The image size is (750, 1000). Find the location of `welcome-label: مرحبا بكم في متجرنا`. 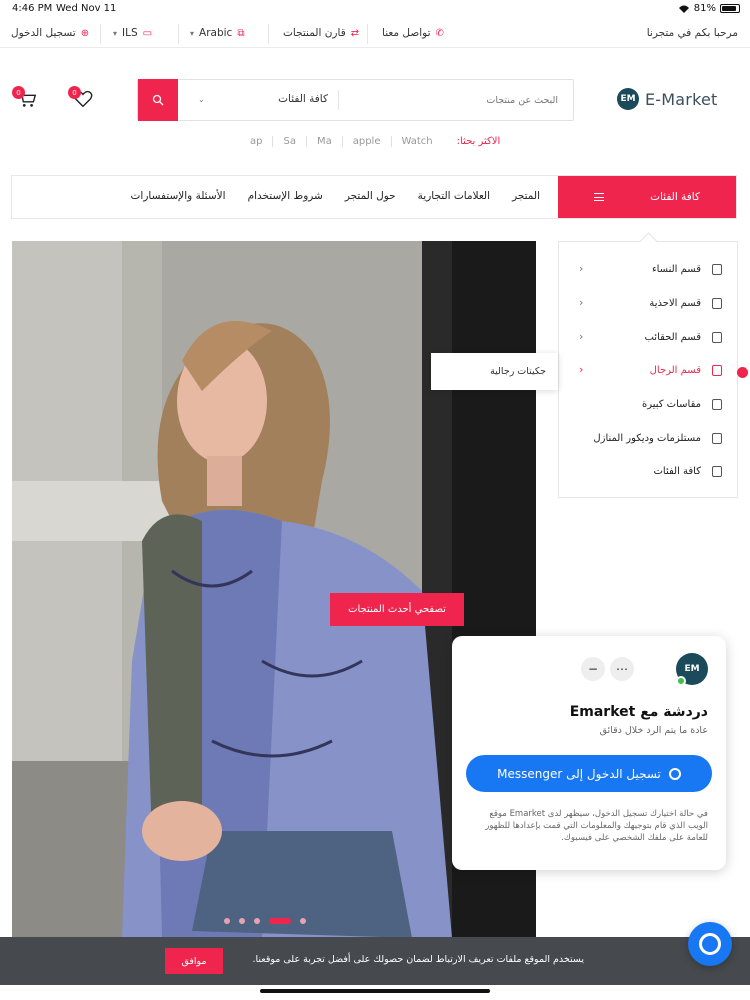

welcome-label: مرحبا بكم في متجرنا is located at coordinates (692, 33).